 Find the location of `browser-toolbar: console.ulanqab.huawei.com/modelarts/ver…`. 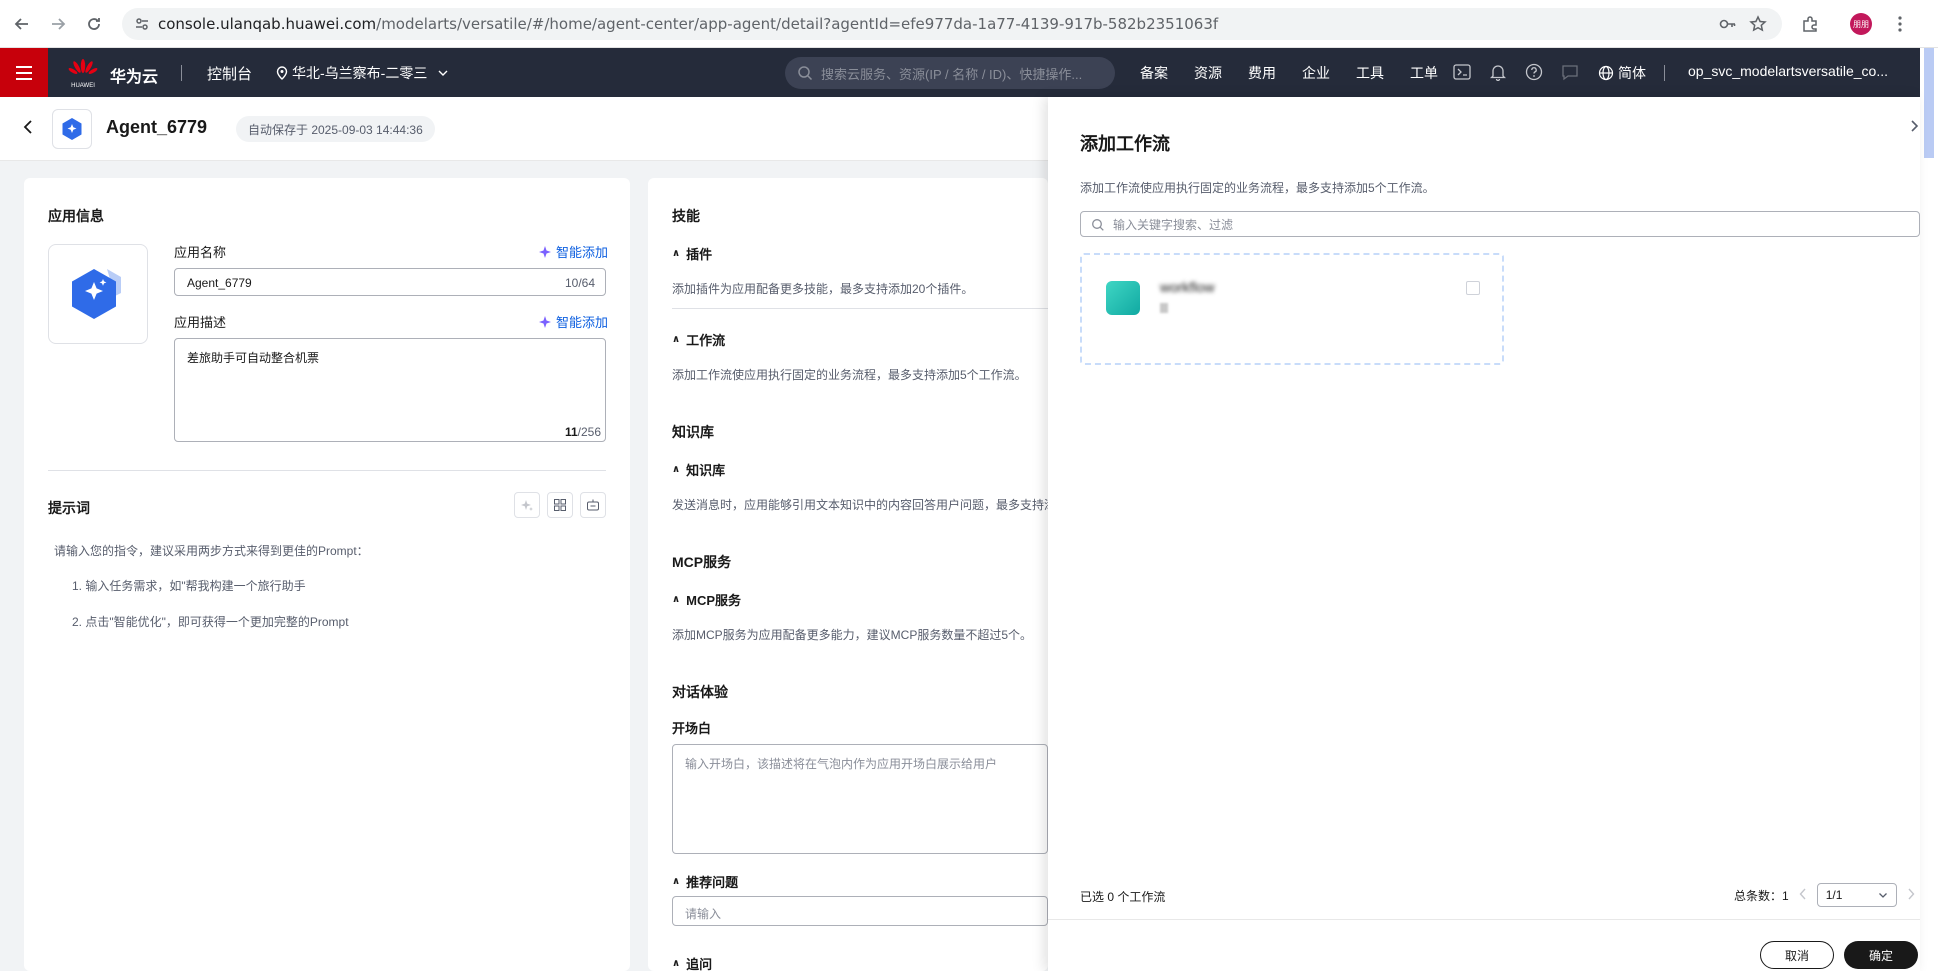

browser-toolbar: console.ulanqab.huawei.com/modelarts/ver… is located at coordinates (969, 24).